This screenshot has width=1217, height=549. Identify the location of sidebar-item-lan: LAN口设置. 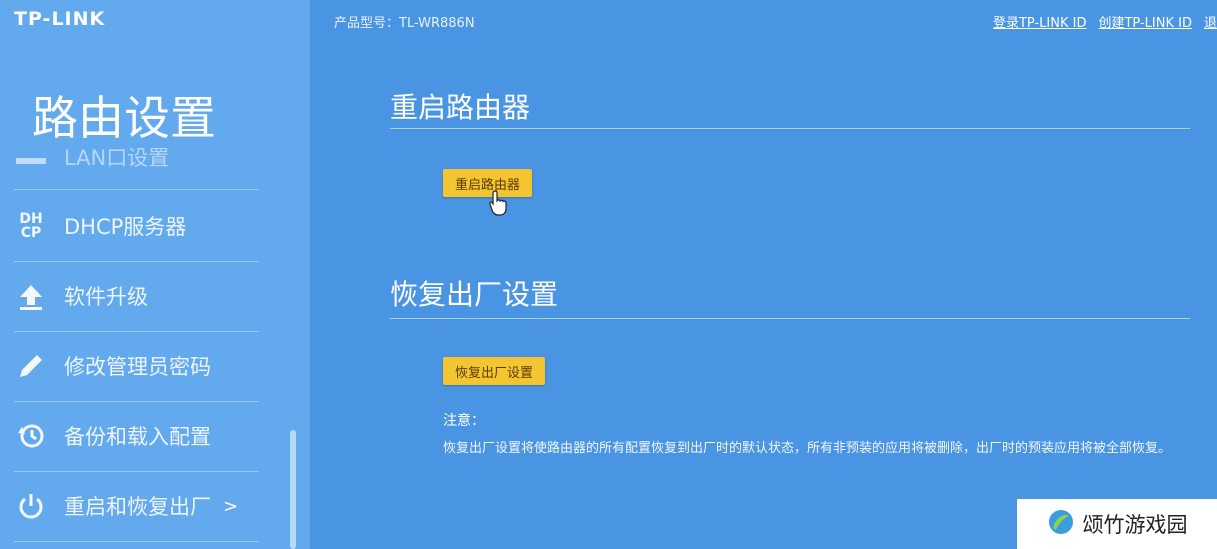
(136, 157).